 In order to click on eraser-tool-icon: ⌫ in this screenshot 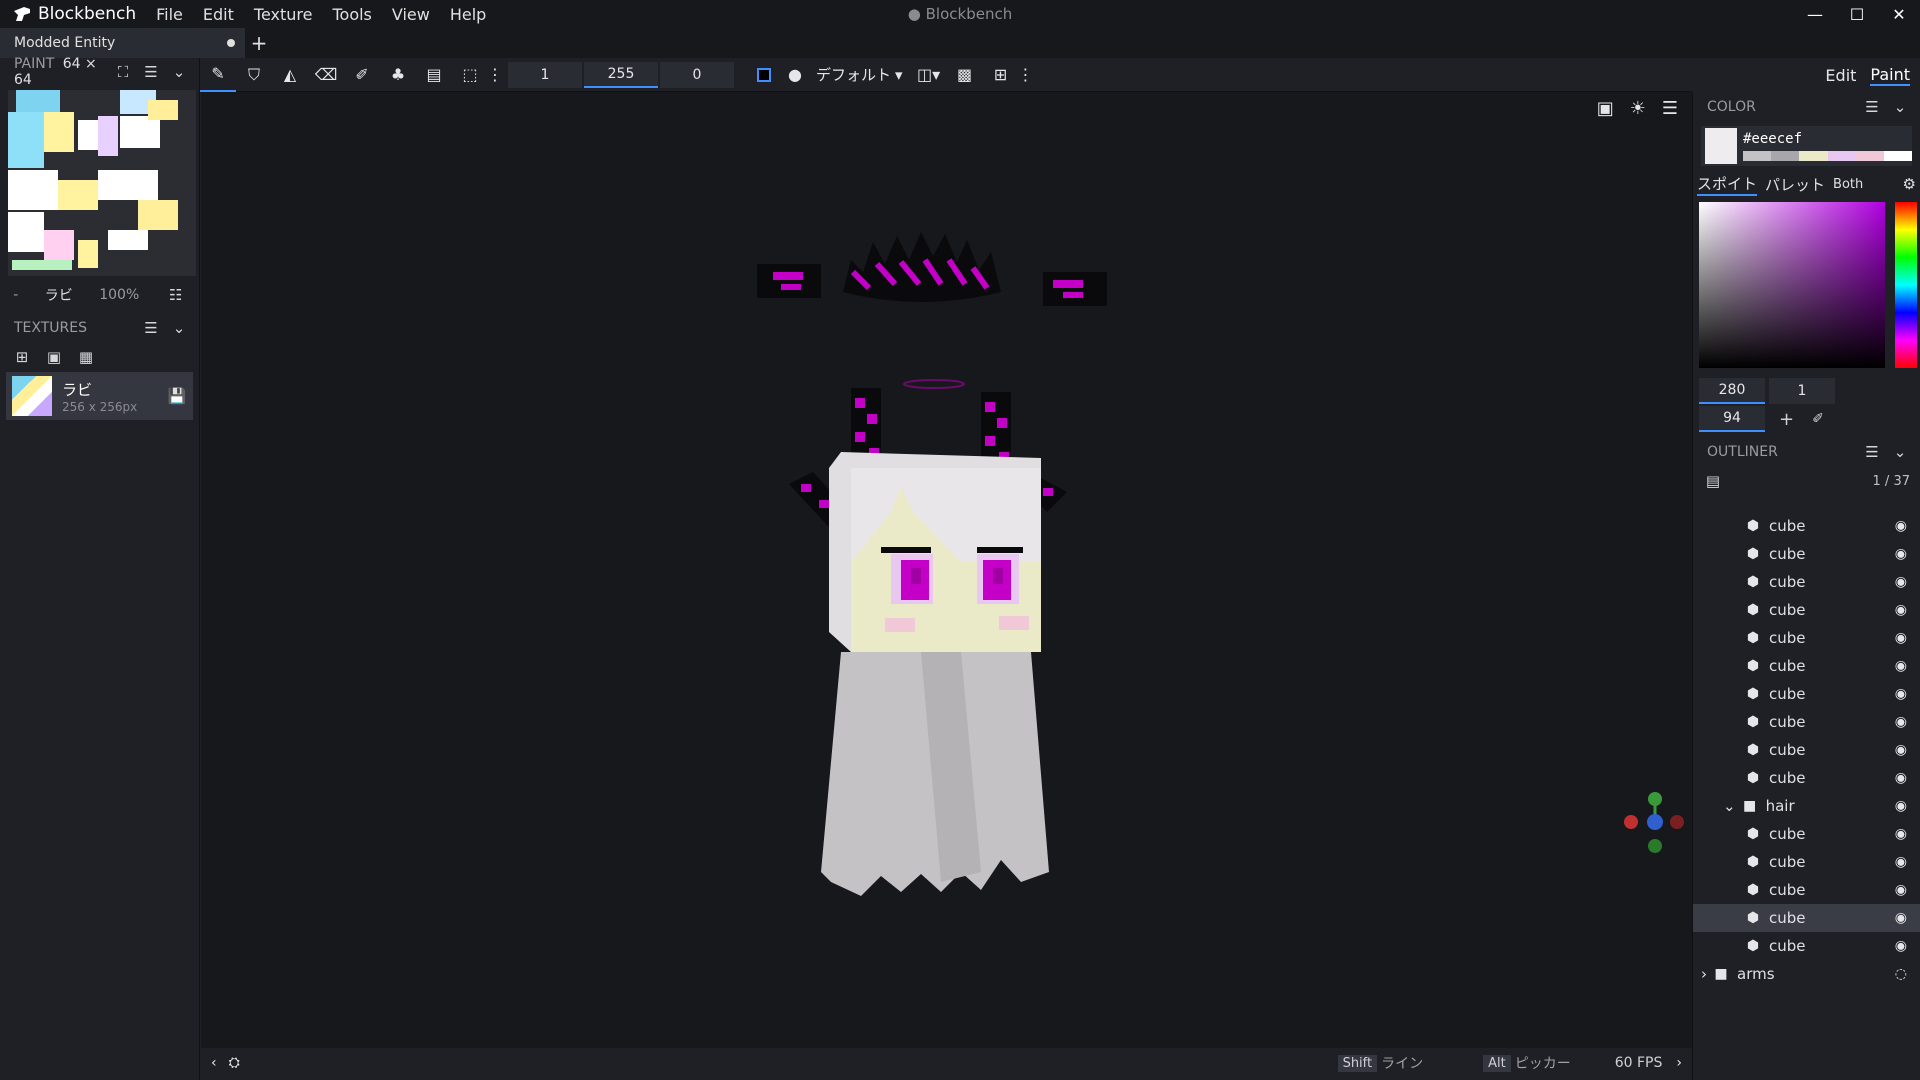, I will do `click(326, 75)`.